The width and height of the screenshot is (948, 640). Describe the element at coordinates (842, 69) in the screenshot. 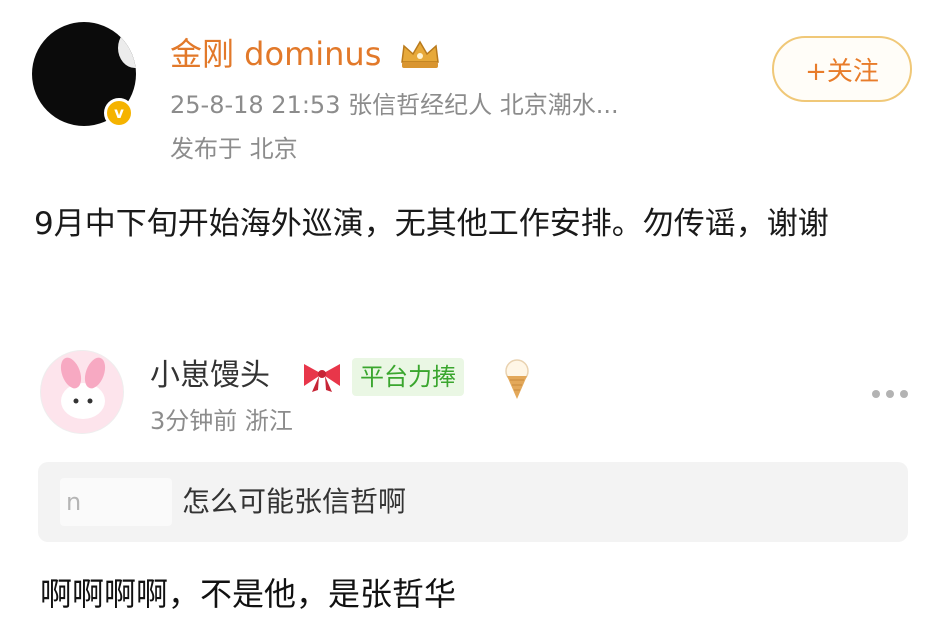

I see `follow-button: +关注` at that location.